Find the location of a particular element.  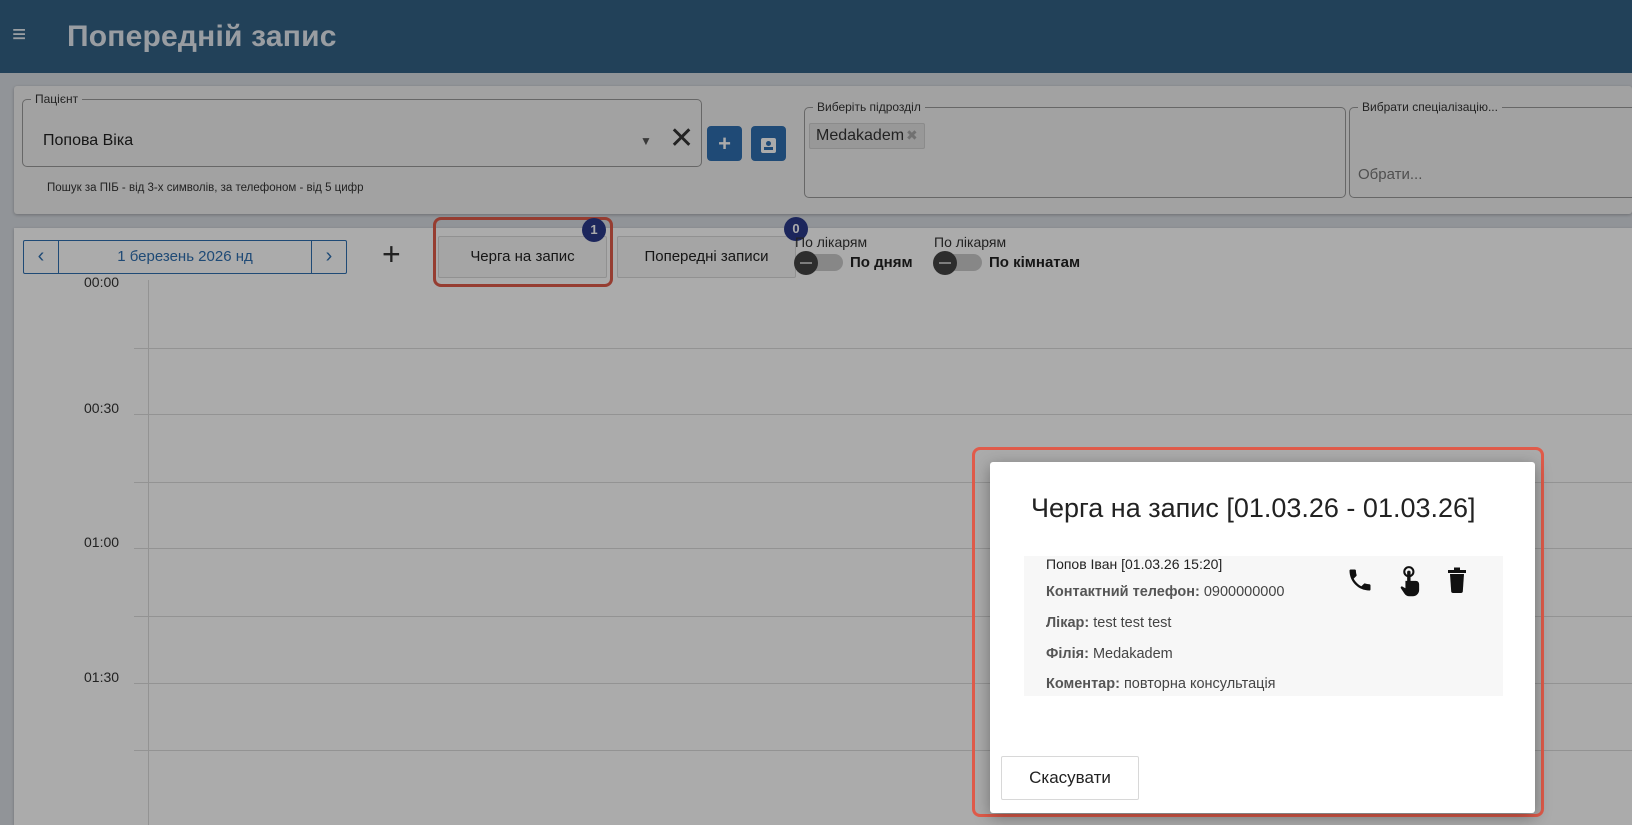

comment-label: Коментар: is located at coordinates (1083, 684).